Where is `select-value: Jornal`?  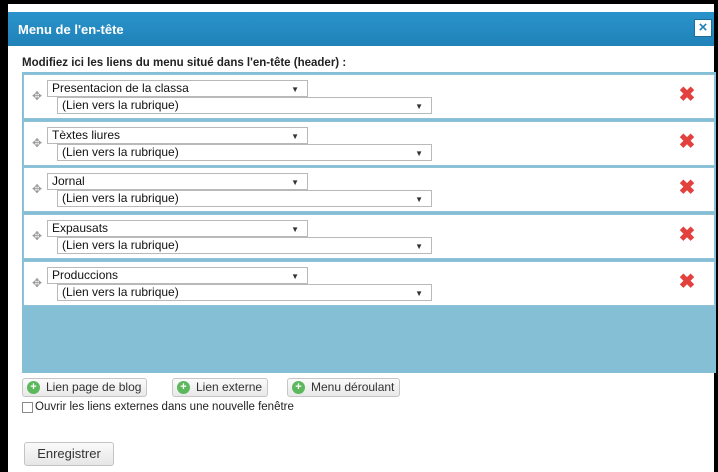 select-value: Jornal is located at coordinates (68, 181).